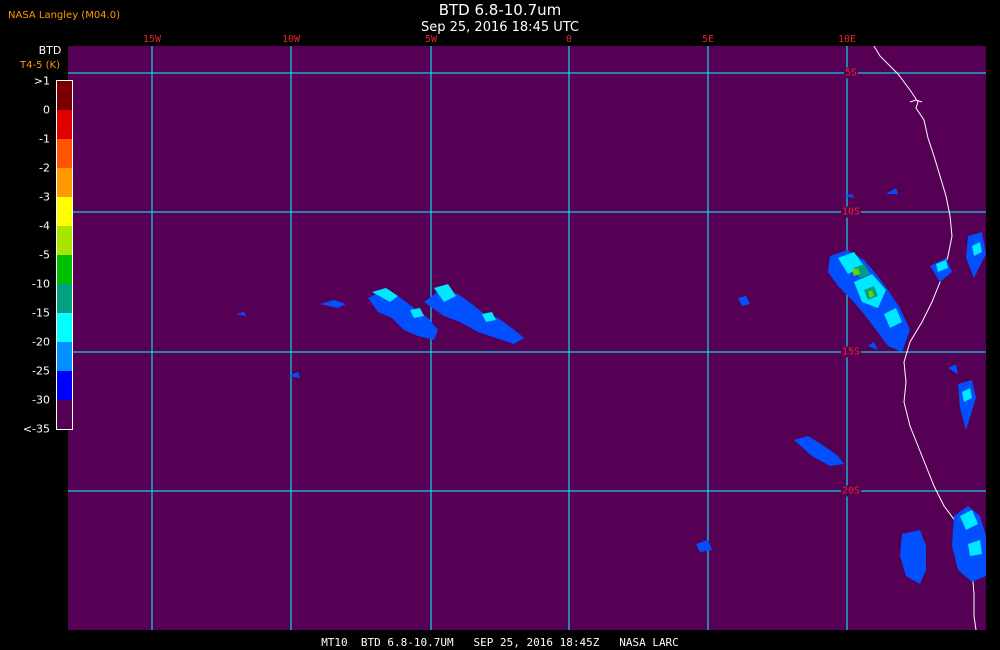  Describe the element at coordinates (46, 110) in the screenshot. I see `colorbar-tick-label: 0` at that location.